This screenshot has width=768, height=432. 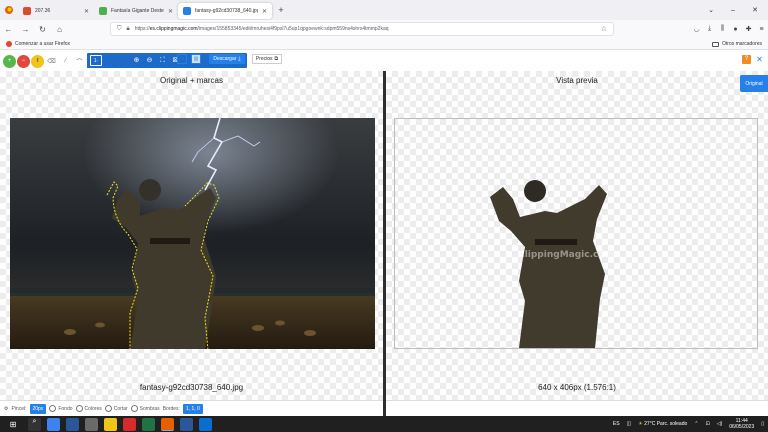 What do you see at coordinates (754, 83) in the screenshot?
I see `original-side-tab: Original` at bounding box center [754, 83].